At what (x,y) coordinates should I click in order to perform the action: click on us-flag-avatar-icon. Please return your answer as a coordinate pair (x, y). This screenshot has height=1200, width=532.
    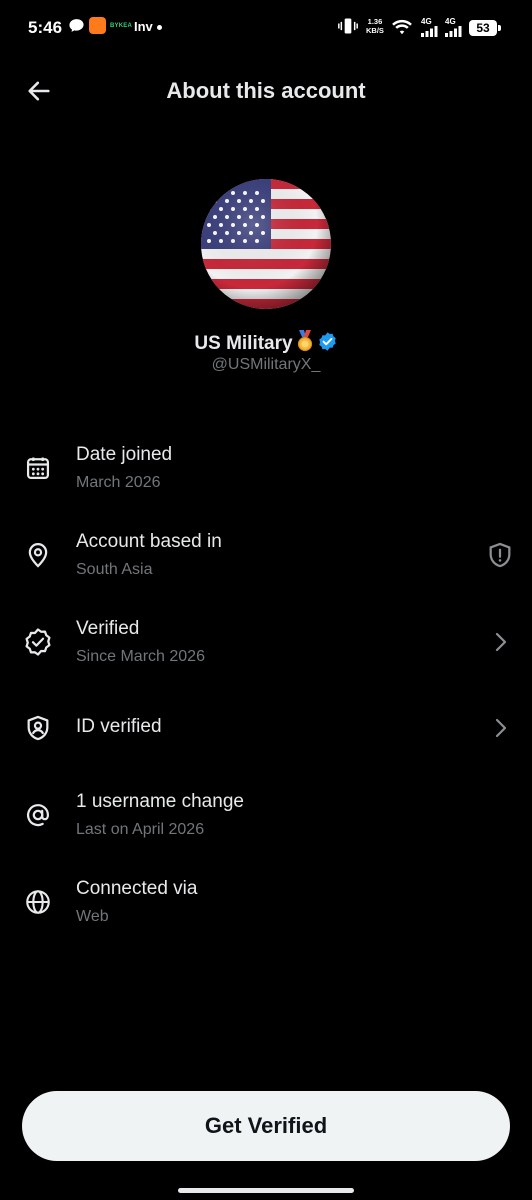
    Looking at the image, I should click on (266, 244).